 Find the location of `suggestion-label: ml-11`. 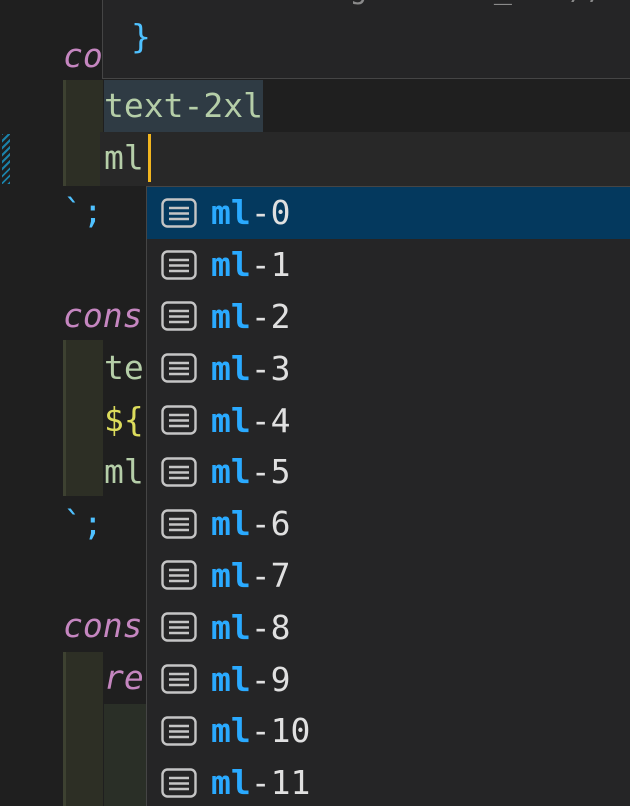

suggestion-label: ml-11 is located at coordinates (260, 782).